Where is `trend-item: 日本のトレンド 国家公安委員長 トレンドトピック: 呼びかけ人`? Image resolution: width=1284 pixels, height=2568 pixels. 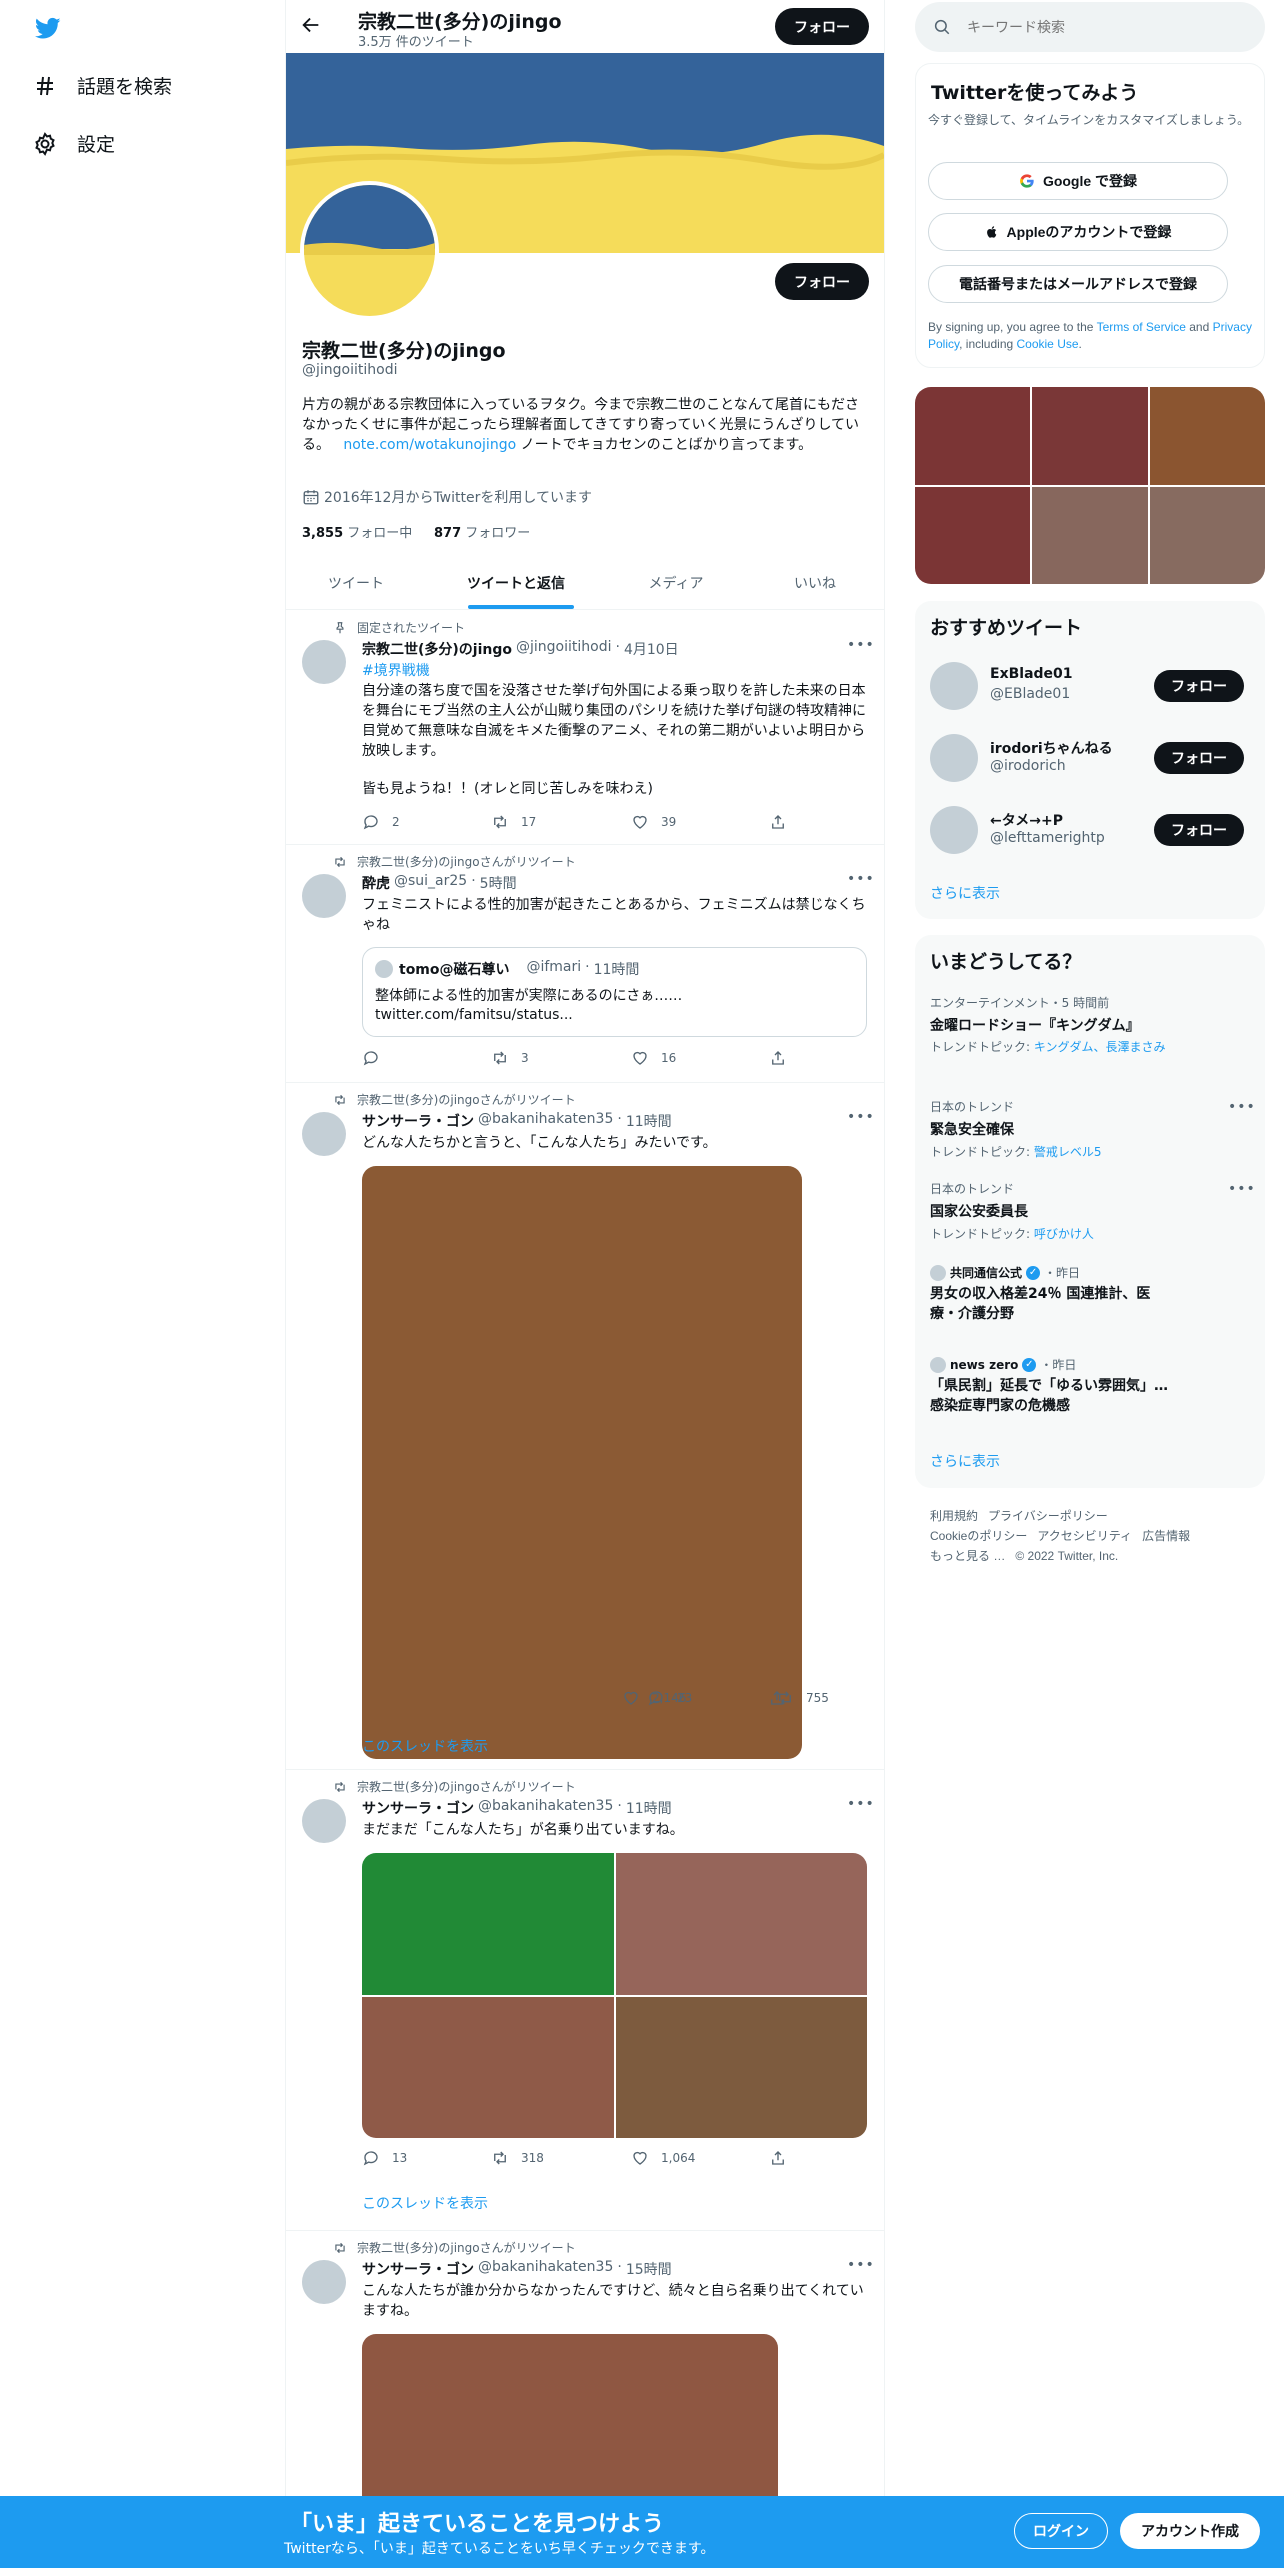
trend-item: 日本のトレンド 国家公安委員長 トレンドトピック: 呼びかけ人 is located at coordinates (1090, 1211).